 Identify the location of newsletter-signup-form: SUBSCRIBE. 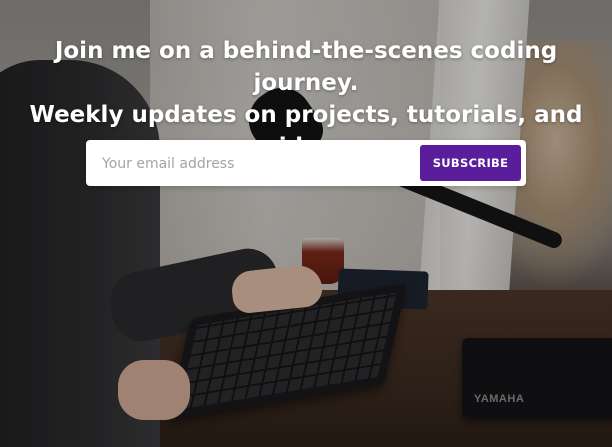
(306, 164).